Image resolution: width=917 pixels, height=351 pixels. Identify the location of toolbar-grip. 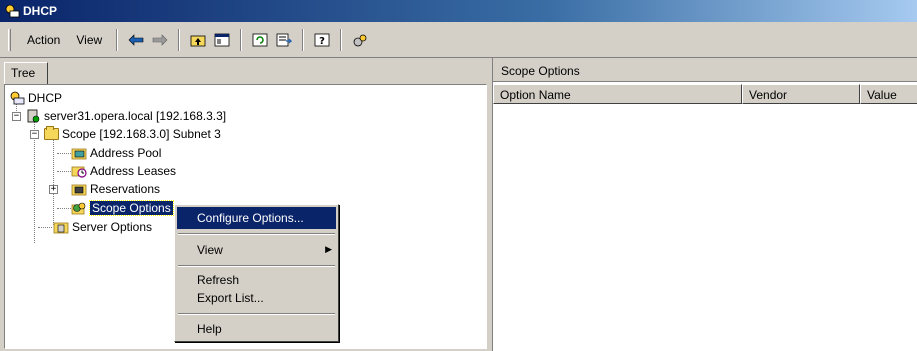
(9, 39).